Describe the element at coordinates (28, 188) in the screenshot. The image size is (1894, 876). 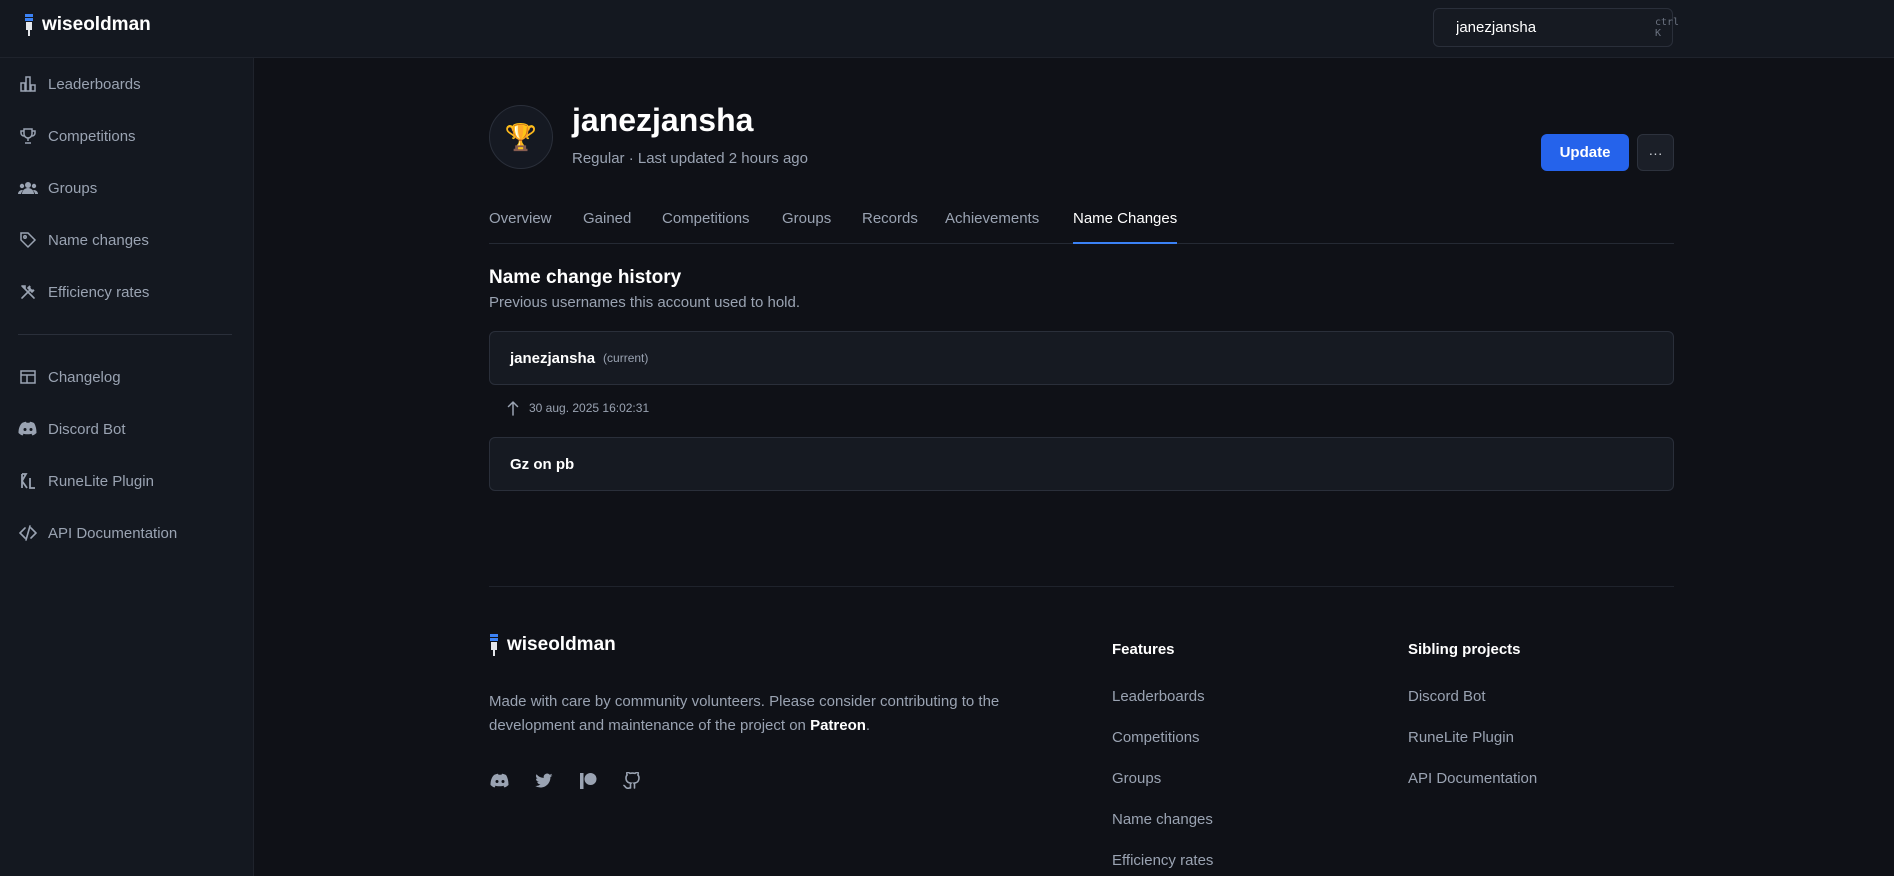
I see `users-icon` at that location.